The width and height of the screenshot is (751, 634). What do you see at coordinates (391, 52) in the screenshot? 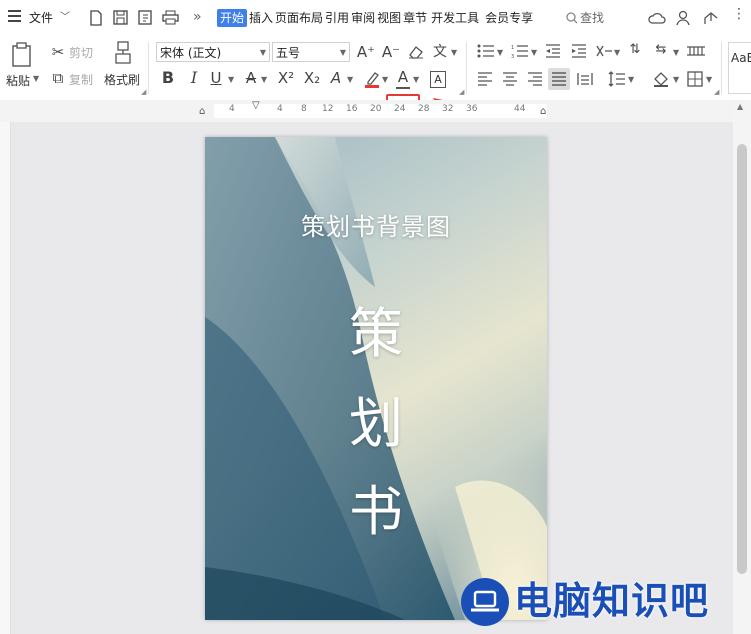
I see `shrink-font-icon: A⁻` at bounding box center [391, 52].